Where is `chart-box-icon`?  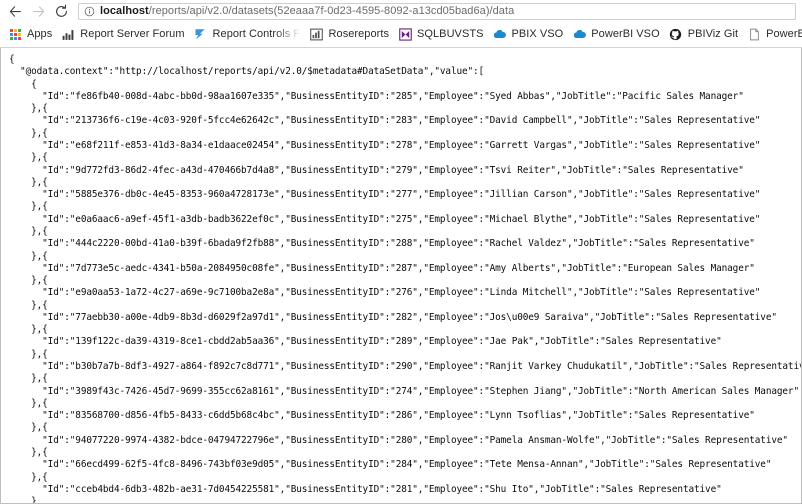 chart-box-icon is located at coordinates (317, 35).